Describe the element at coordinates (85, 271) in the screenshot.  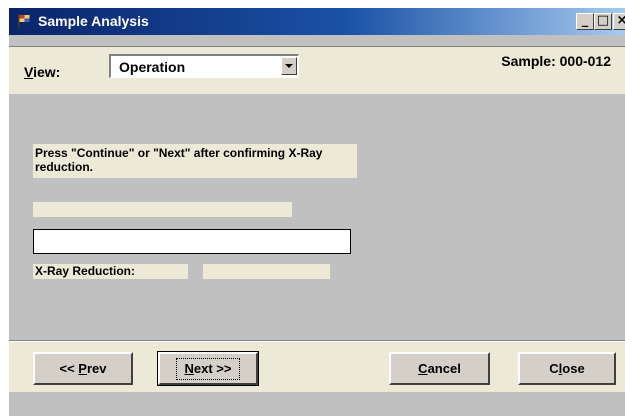
I see `xray-reduction-label: X-Ray Reduction:` at that location.